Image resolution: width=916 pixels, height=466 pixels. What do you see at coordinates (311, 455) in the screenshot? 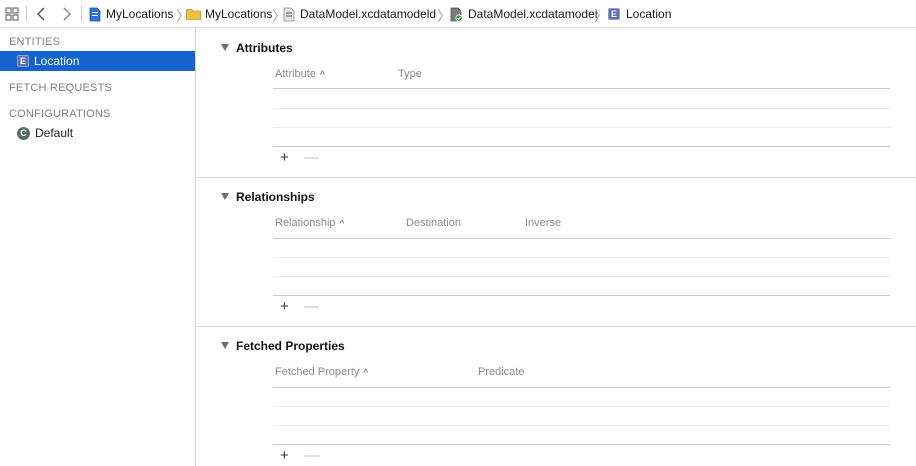
I see `remove-fetched-property-button: —` at bounding box center [311, 455].